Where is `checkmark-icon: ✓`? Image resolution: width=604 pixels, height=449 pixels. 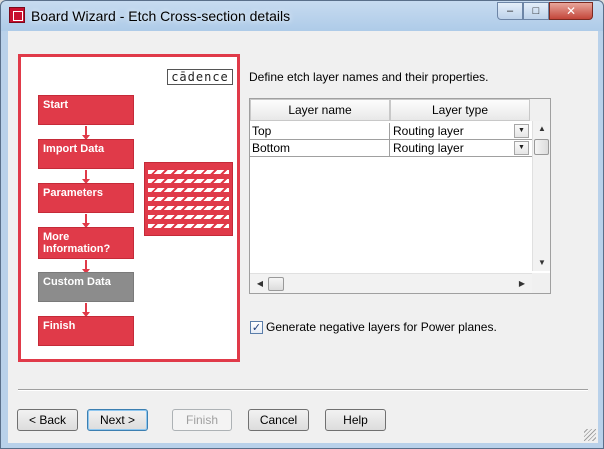 checkmark-icon: ✓ is located at coordinates (256, 328).